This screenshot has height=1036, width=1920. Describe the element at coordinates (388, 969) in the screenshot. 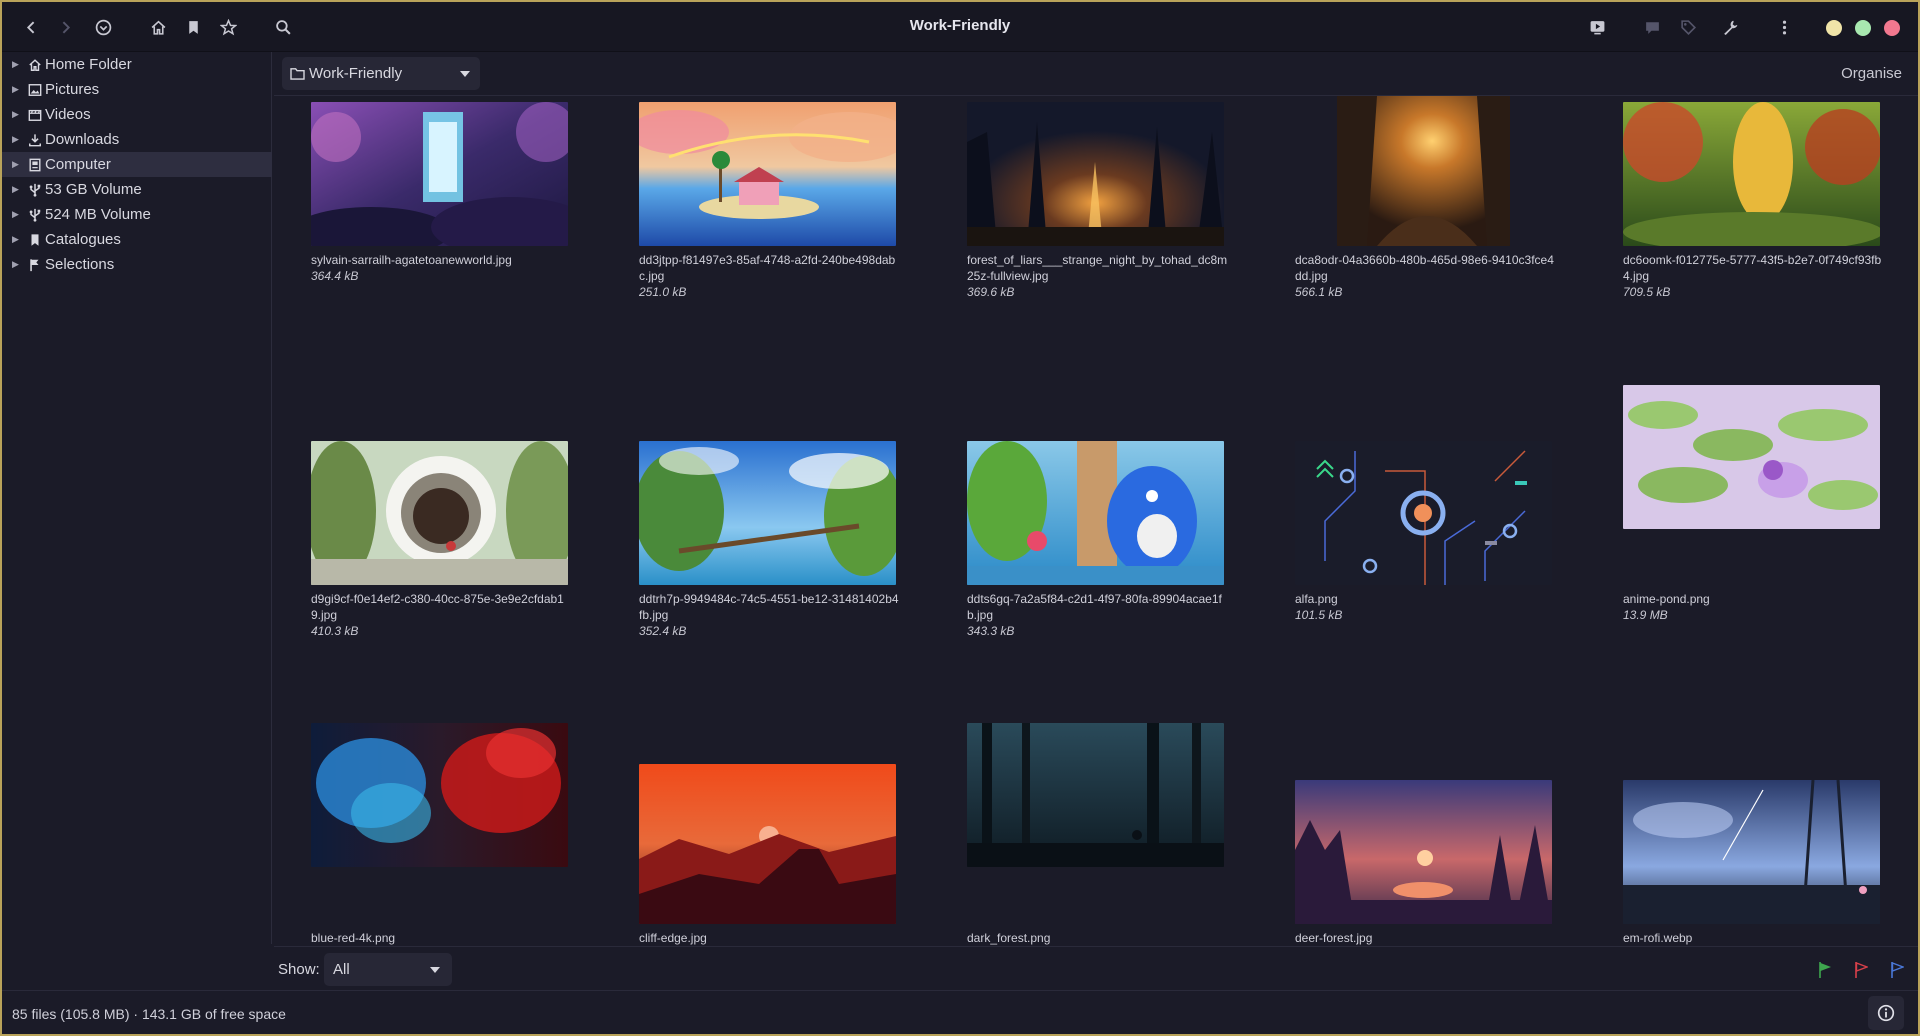

I see `show-filter-select: All` at that location.